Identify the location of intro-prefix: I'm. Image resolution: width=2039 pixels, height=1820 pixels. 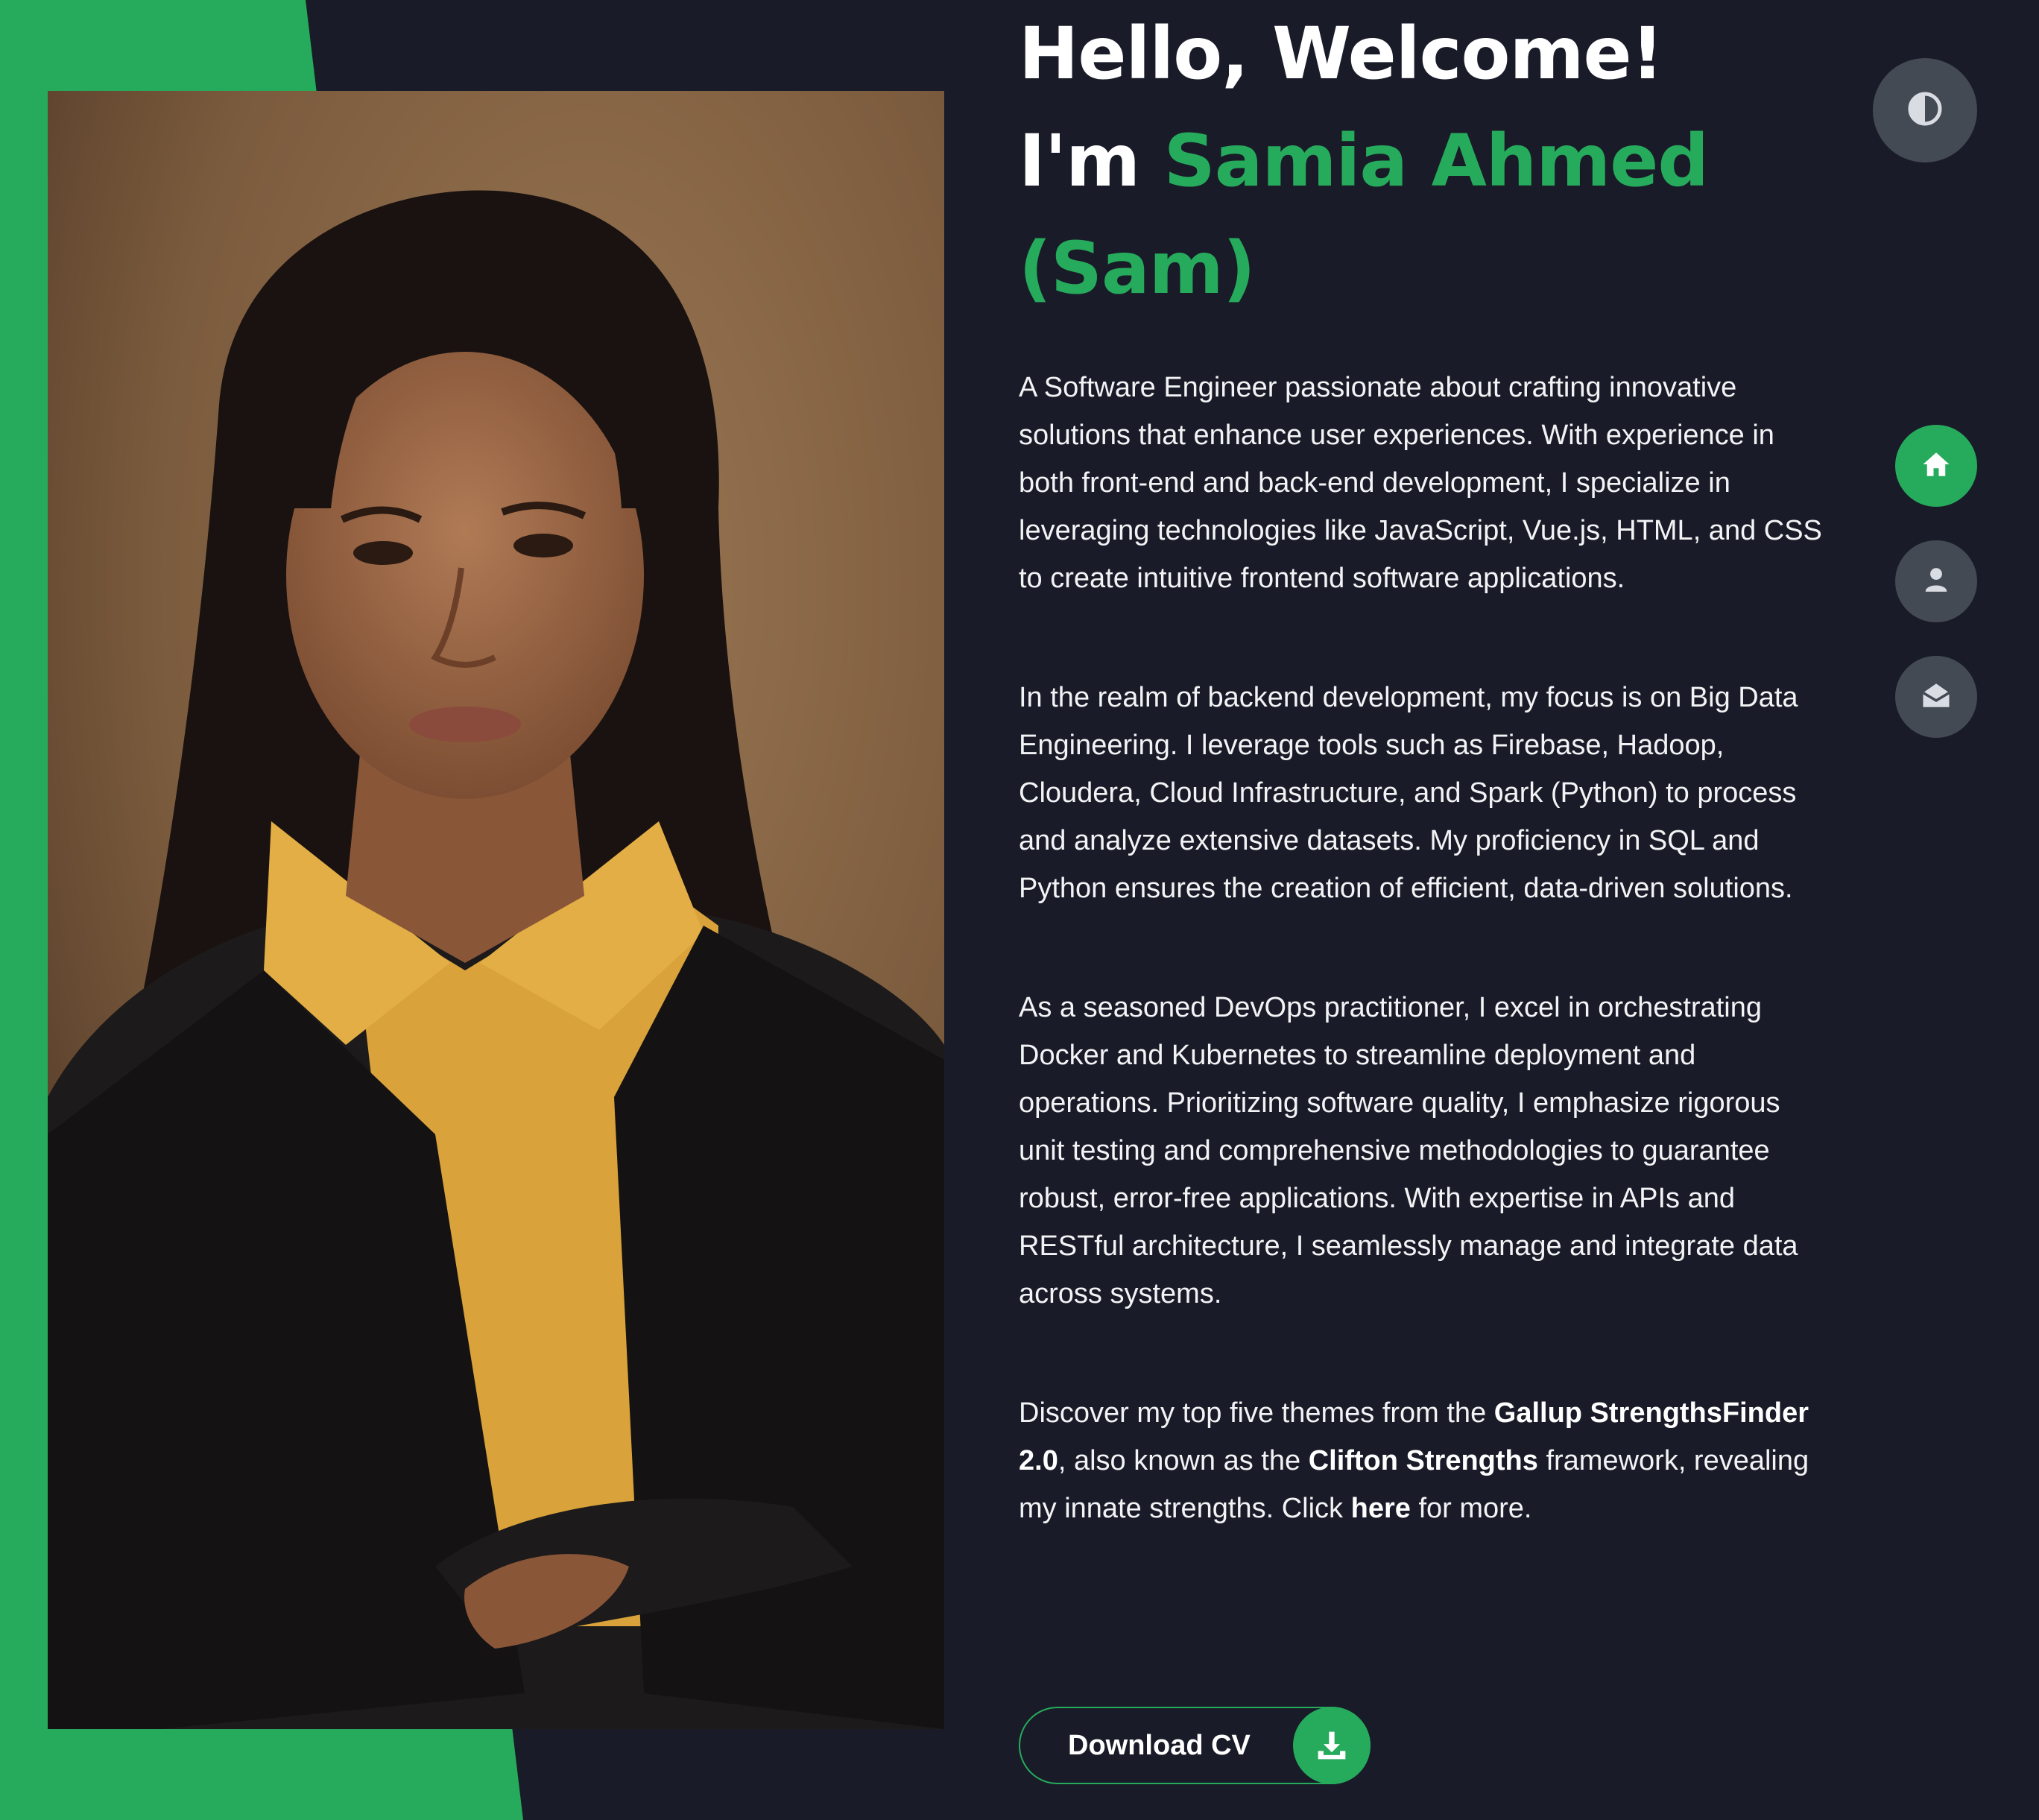
(1091, 161).